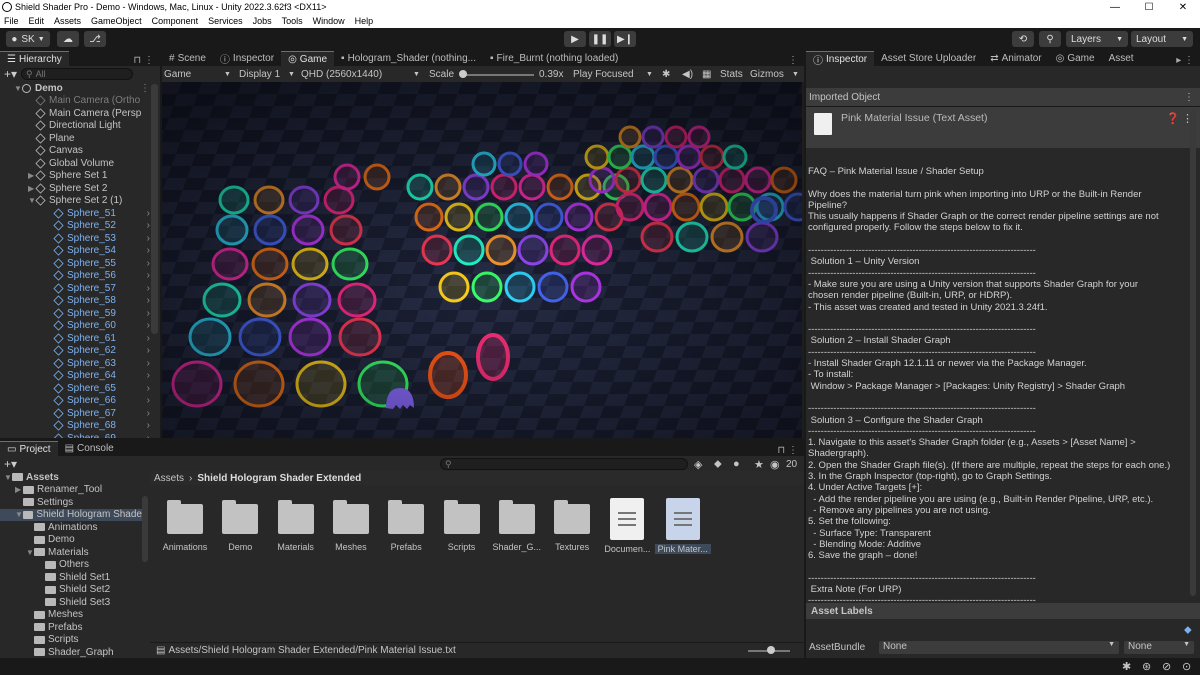 This screenshot has width=1200, height=675. Describe the element at coordinates (169, 478) in the screenshot. I see `breadcrumb-assets: Assets` at that location.